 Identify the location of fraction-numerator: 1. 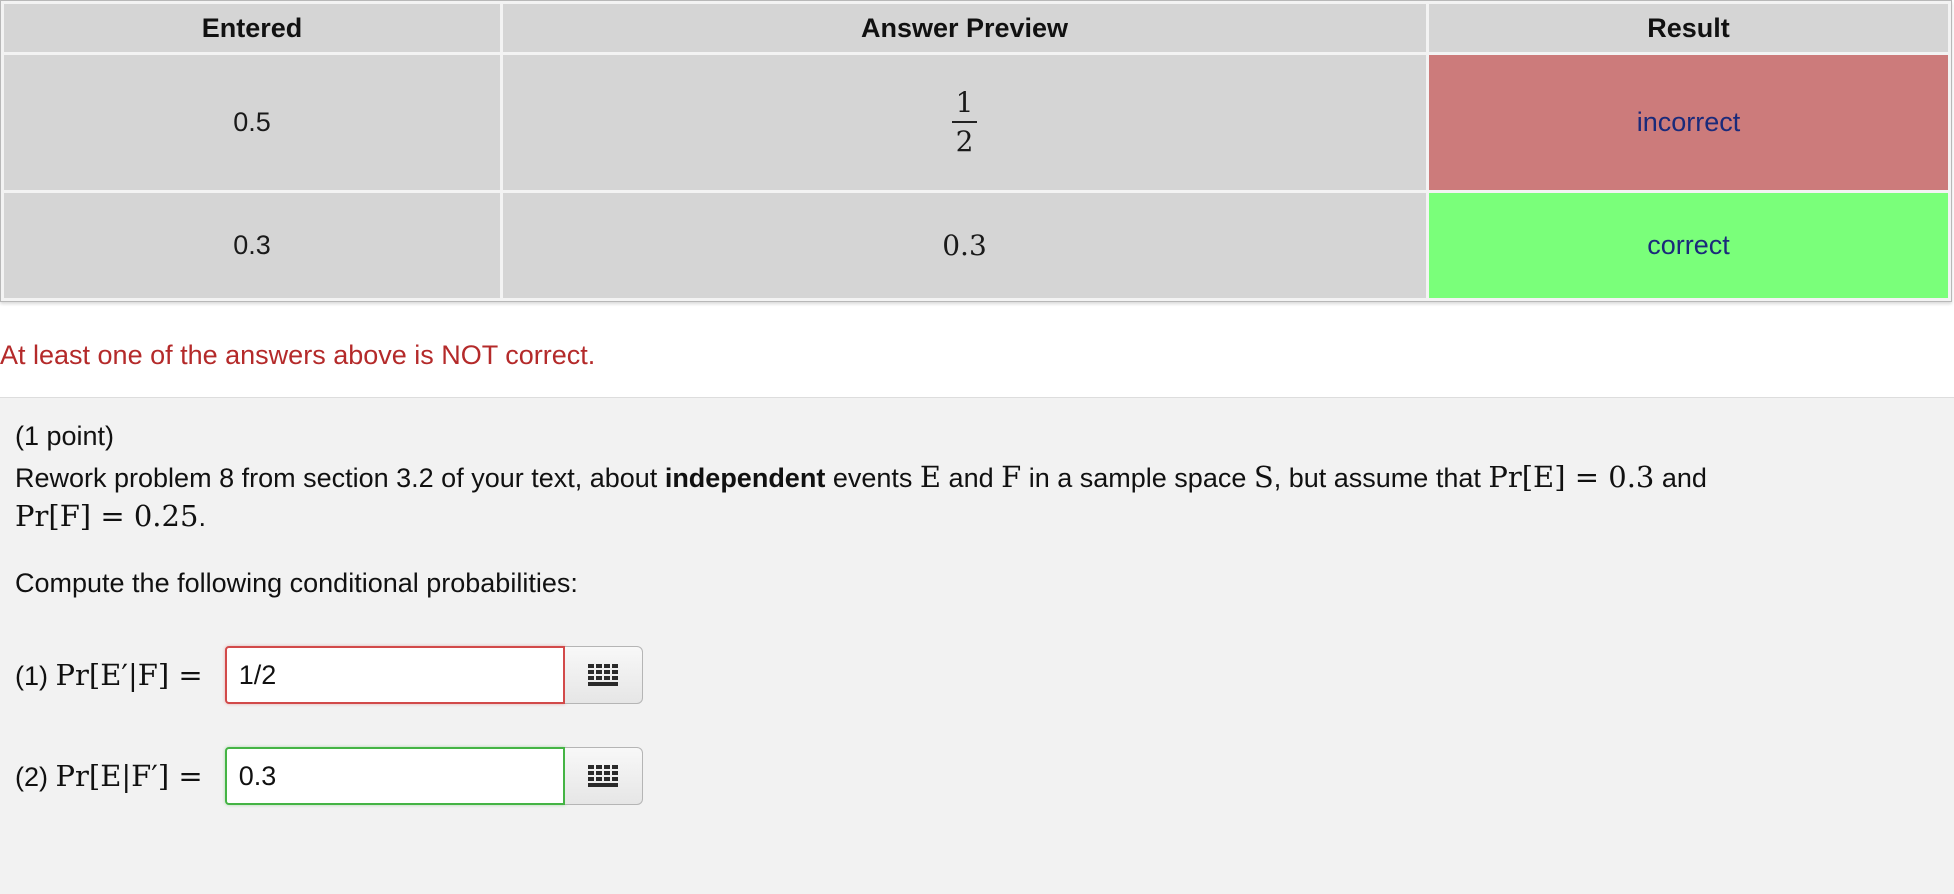
(964, 105).